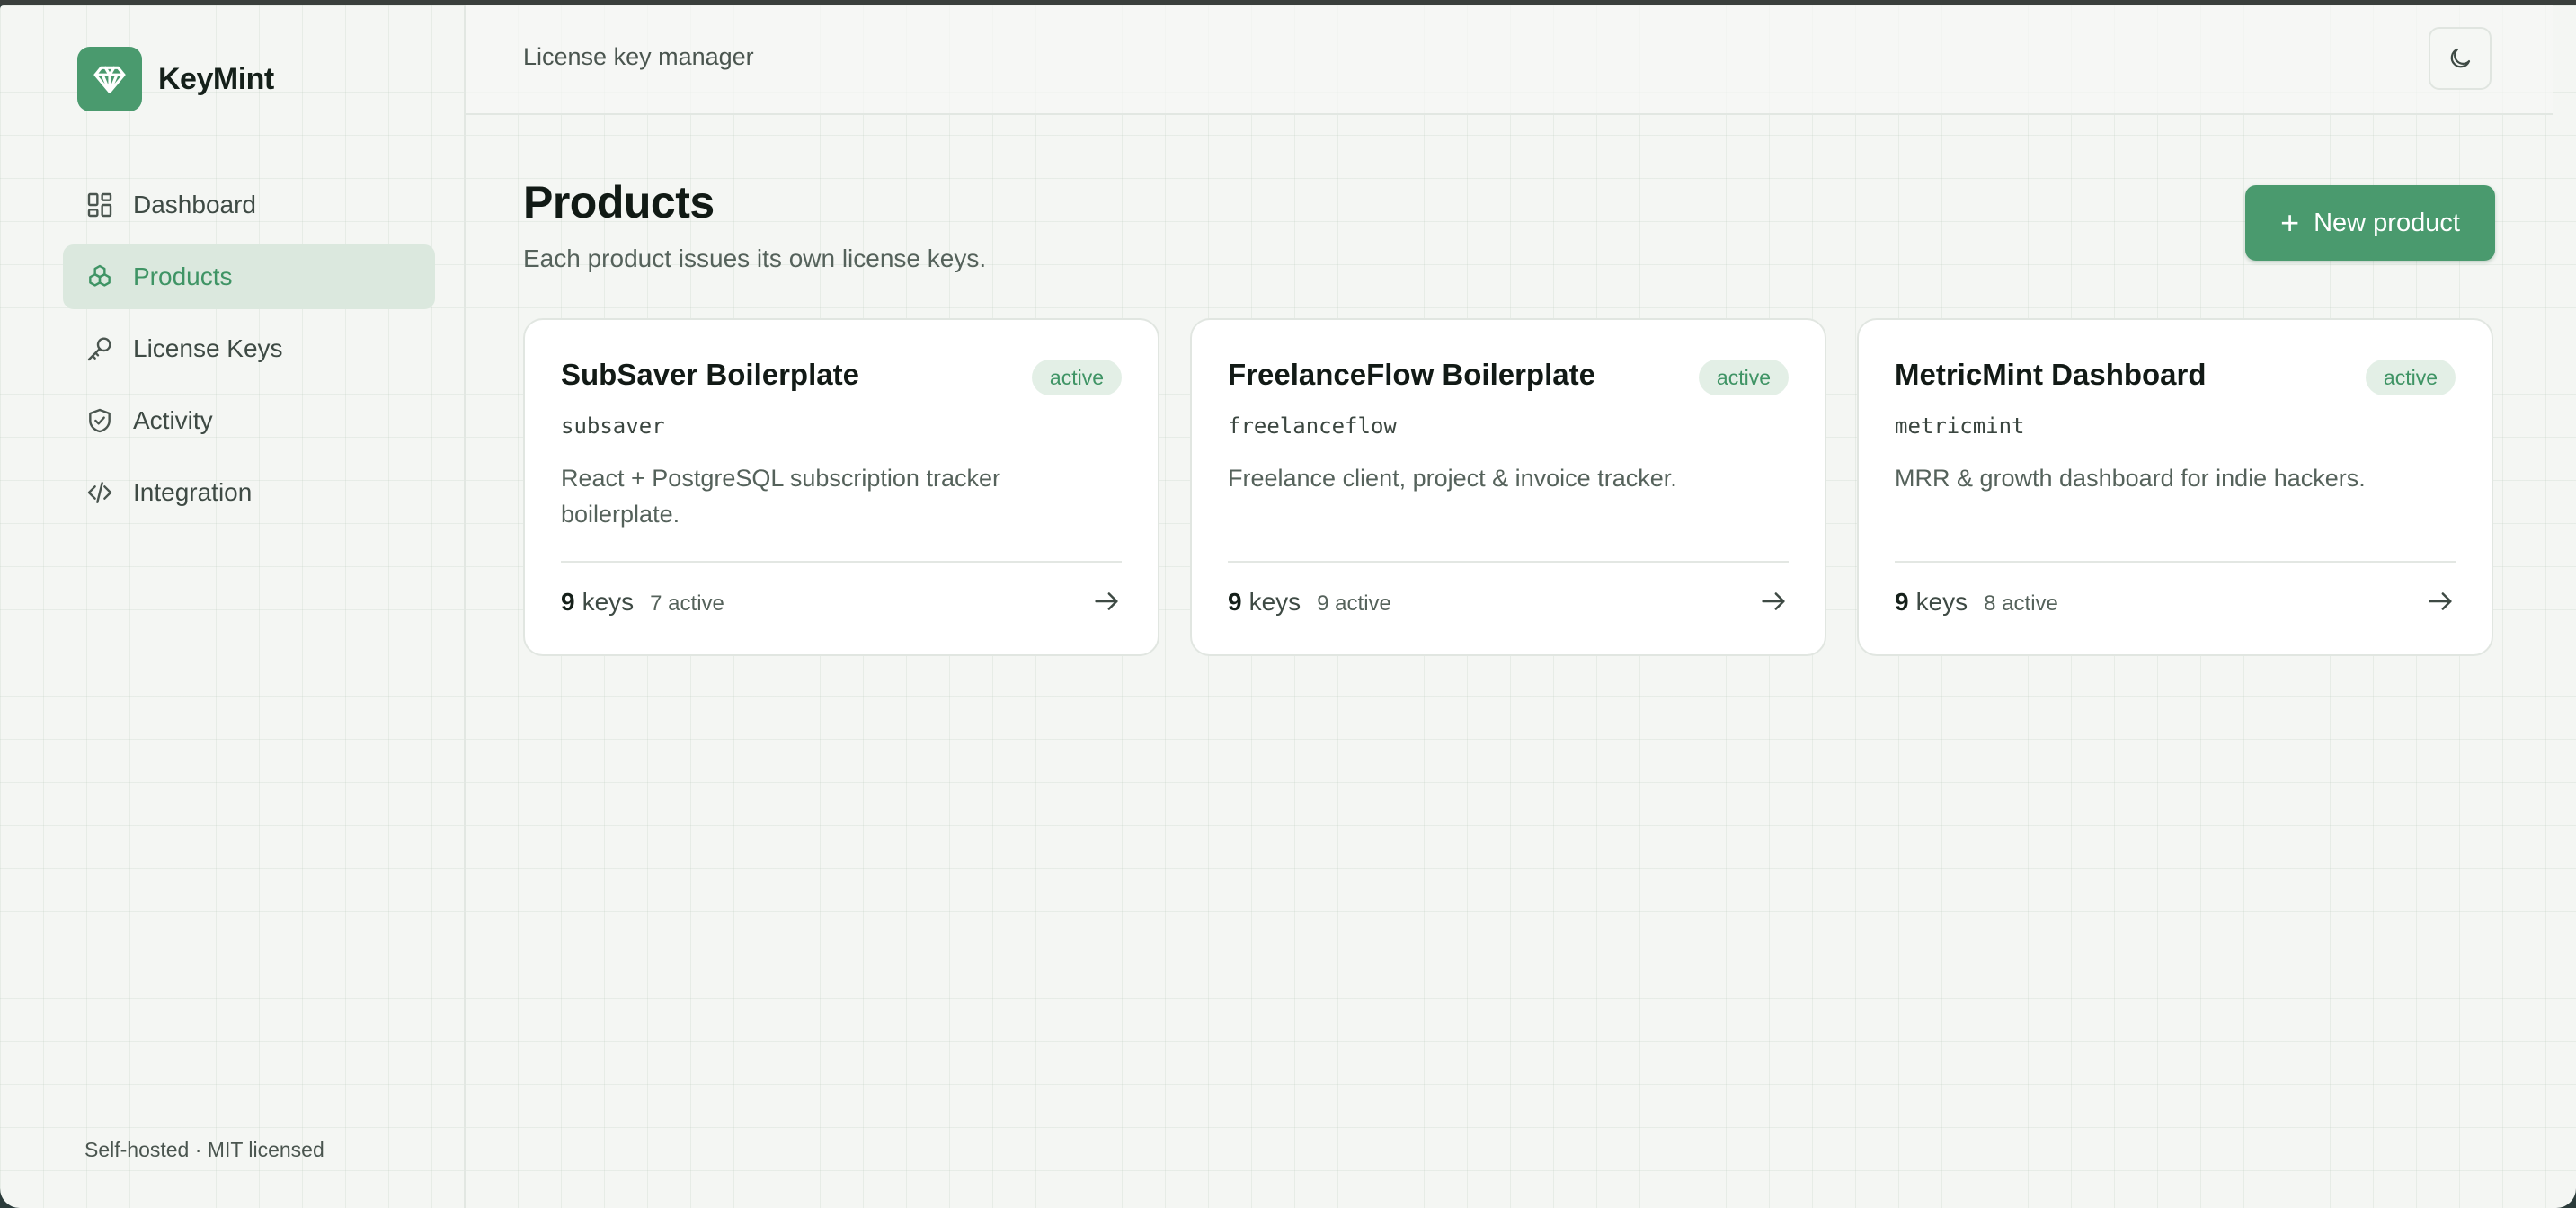 The width and height of the screenshot is (2576, 1208). I want to click on product-slug: subsaver, so click(613, 426).